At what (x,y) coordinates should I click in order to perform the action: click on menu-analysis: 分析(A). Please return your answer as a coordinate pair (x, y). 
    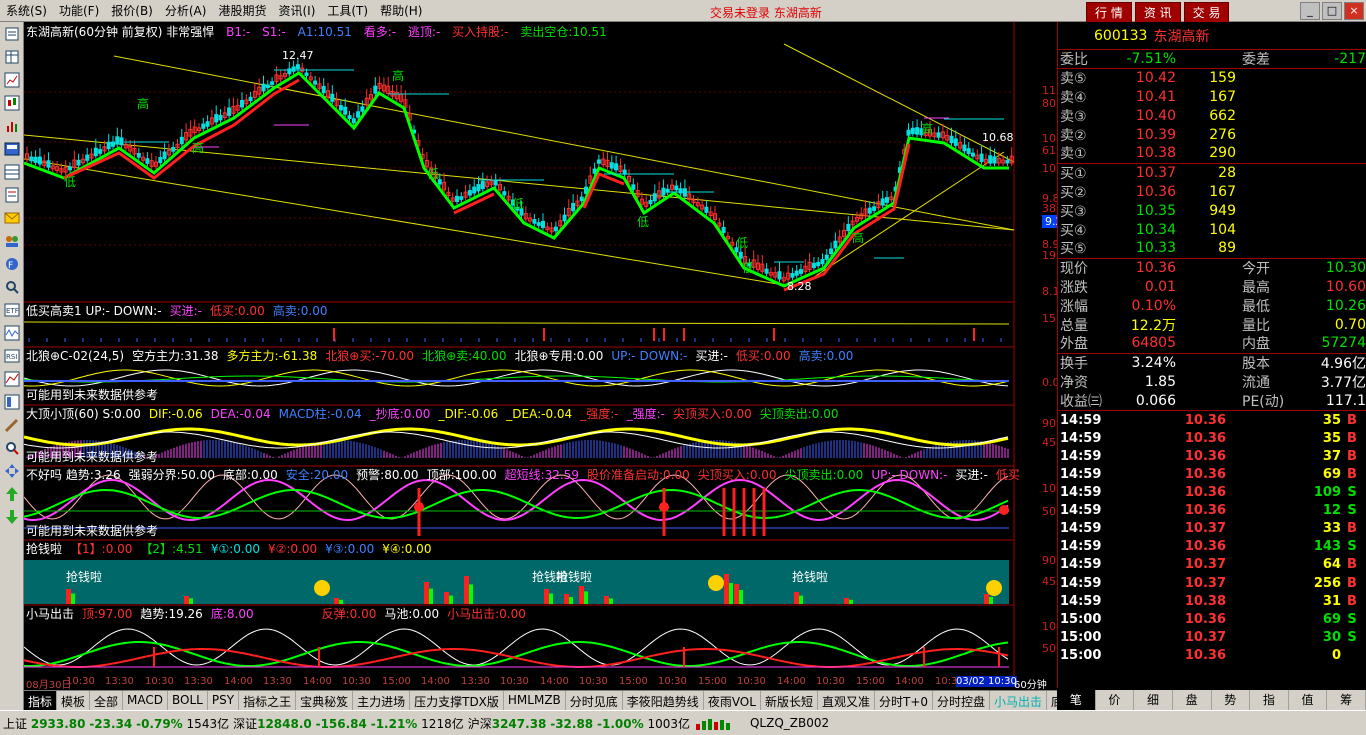
    Looking at the image, I should click on (186, 10).